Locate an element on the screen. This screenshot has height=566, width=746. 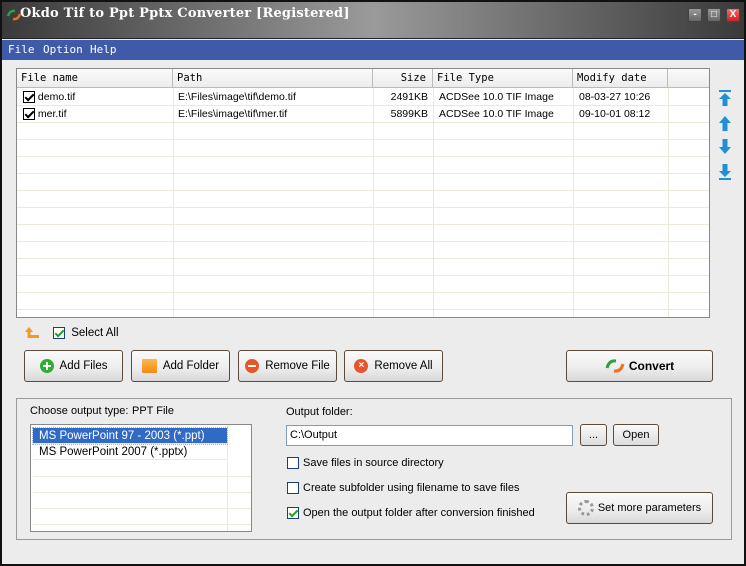
set-more-parameters-button: Set more parameters is located at coordinates (639, 508).